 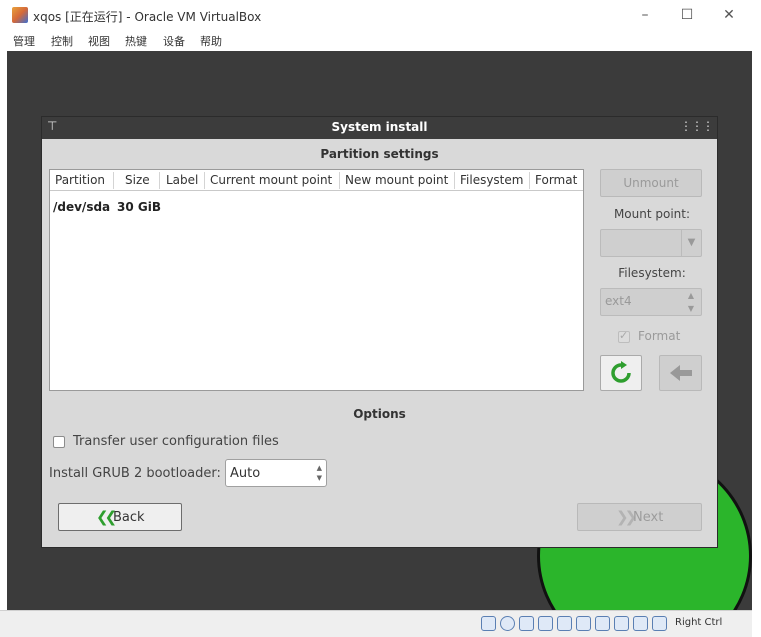 I want to click on grub-select: Auto ▲ ▼, so click(x=276, y=473).